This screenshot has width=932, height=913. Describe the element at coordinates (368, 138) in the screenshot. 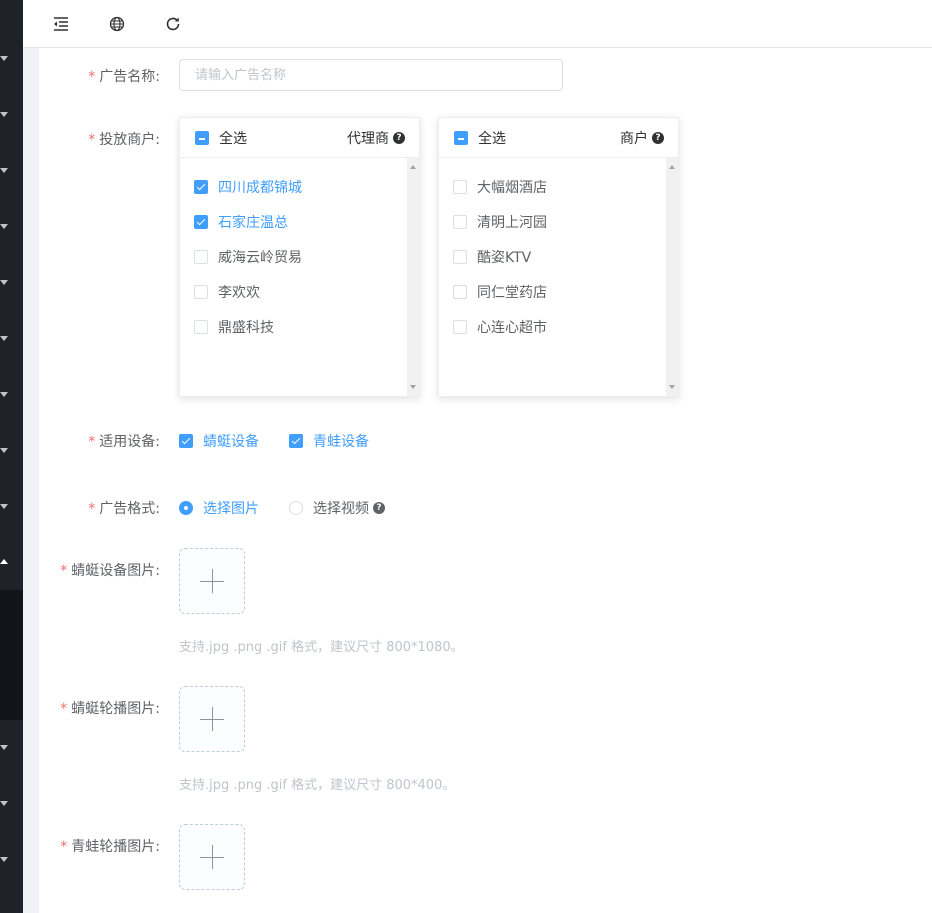

I see `agent-panel-title: 代理商` at that location.